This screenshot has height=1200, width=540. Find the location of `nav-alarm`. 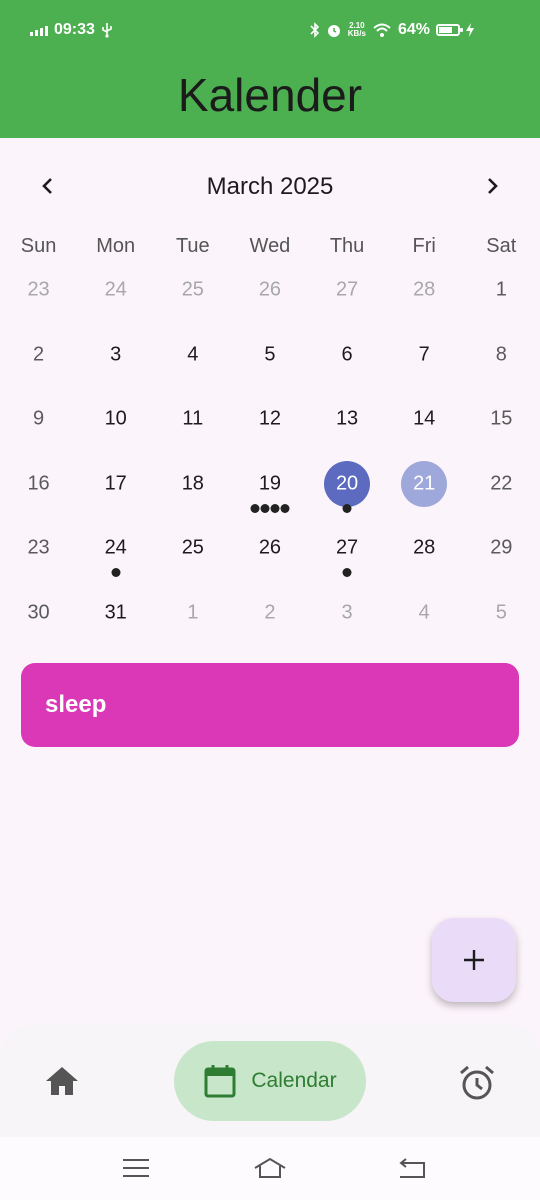

nav-alarm is located at coordinates (477, 1083).